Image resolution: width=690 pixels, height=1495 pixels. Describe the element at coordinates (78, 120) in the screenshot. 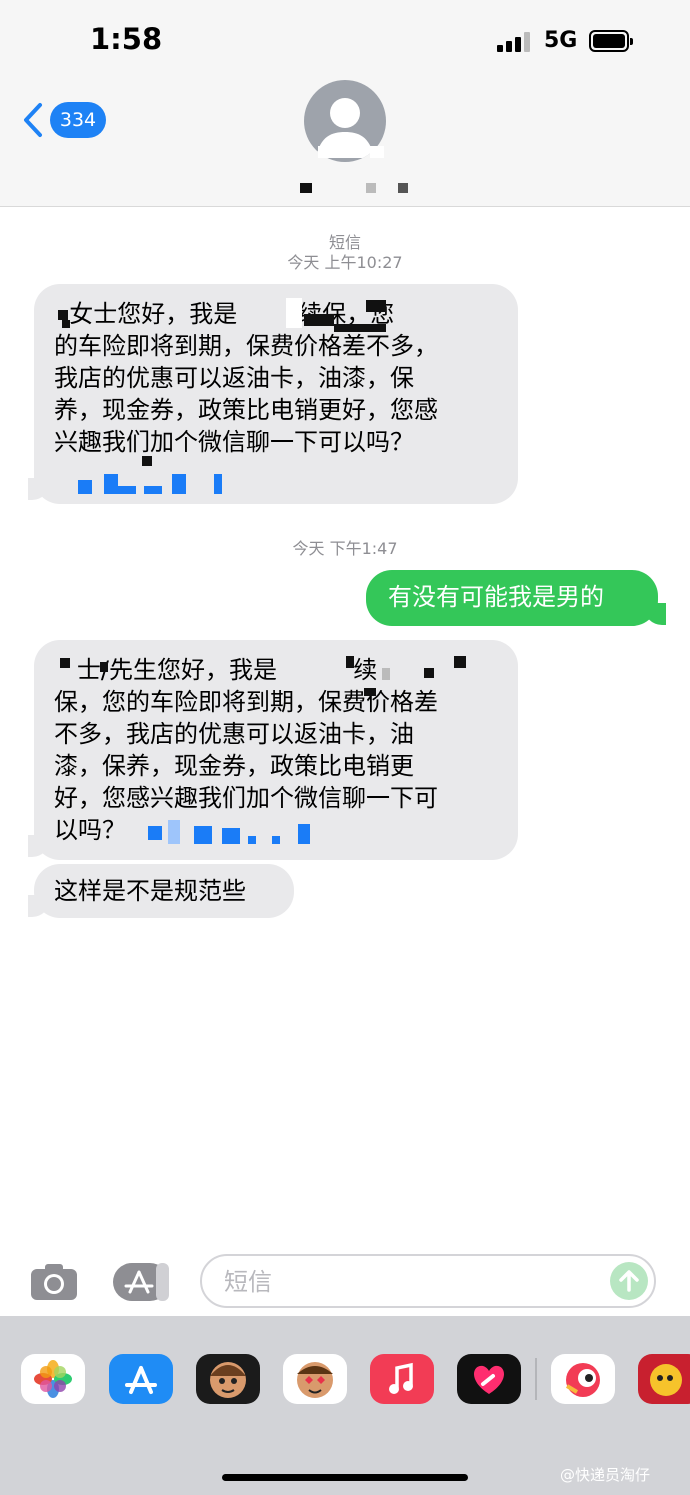

I see `unread-badge: 334` at that location.